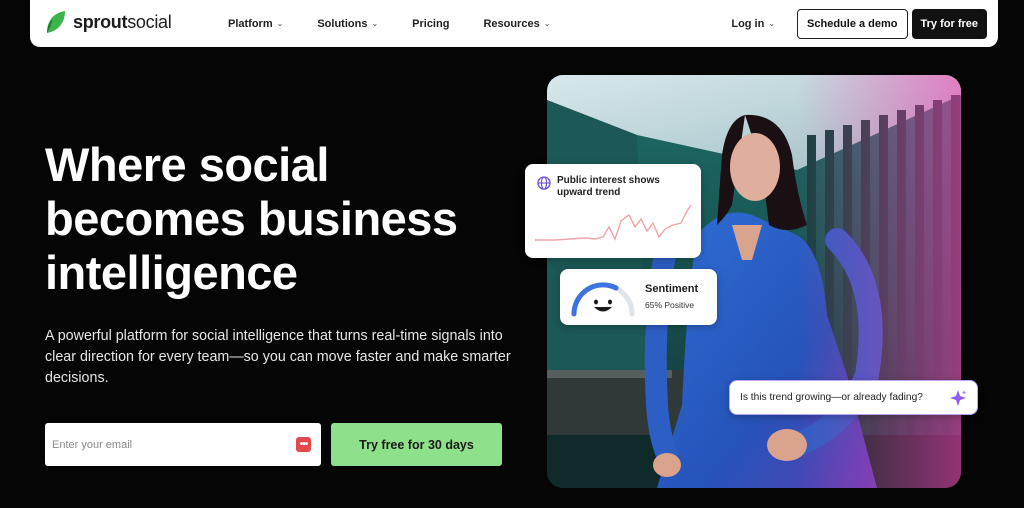 This screenshot has height=508, width=1024. What do you see at coordinates (56, 22) in the screenshot?
I see `sprout-leaf-icon` at bounding box center [56, 22].